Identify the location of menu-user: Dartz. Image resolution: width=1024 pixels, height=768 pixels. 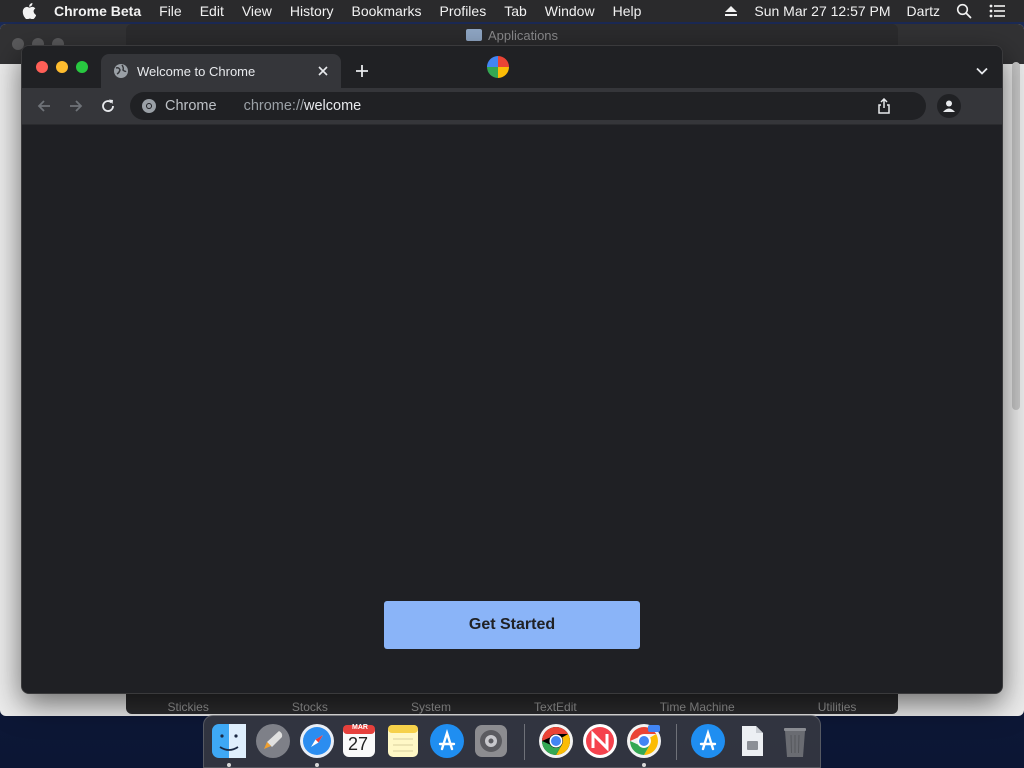
(923, 11).